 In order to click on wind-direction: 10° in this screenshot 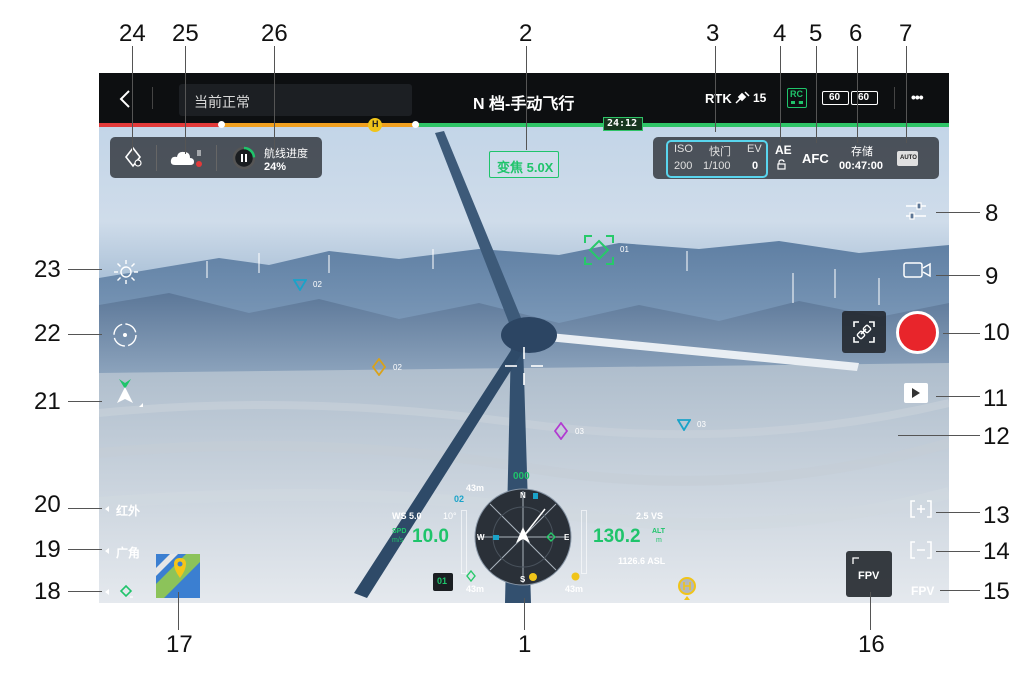, I will do `click(450, 516)`.